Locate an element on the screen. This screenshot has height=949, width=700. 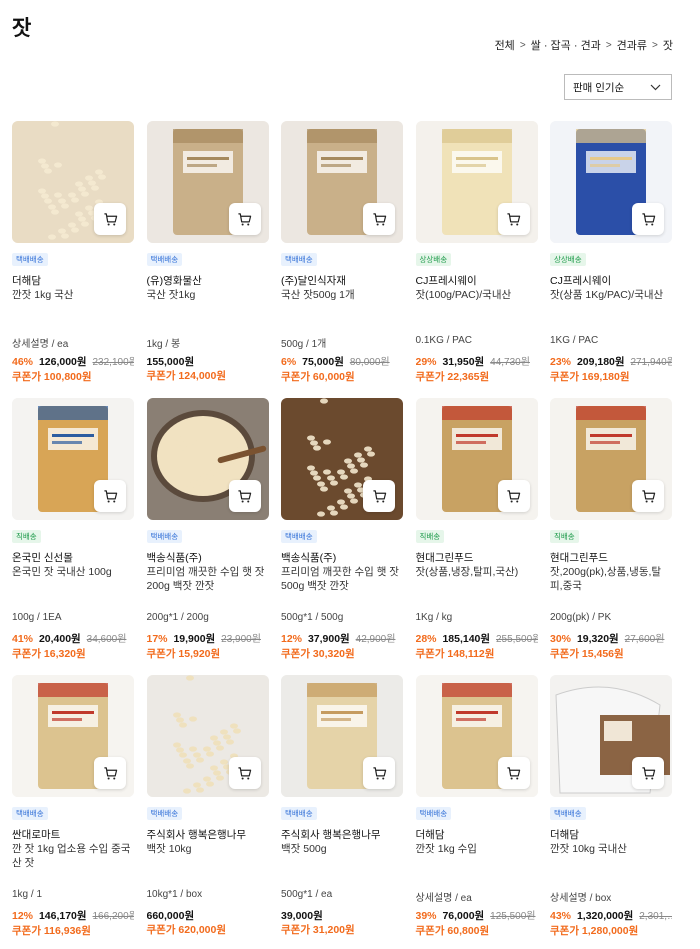
product-brand: (유)영화물산 is located at coordinates (174, 281).